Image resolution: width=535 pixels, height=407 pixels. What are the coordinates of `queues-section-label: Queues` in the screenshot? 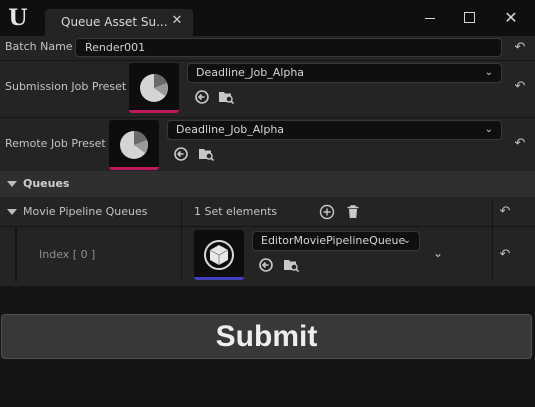 It's located at (46, 183).